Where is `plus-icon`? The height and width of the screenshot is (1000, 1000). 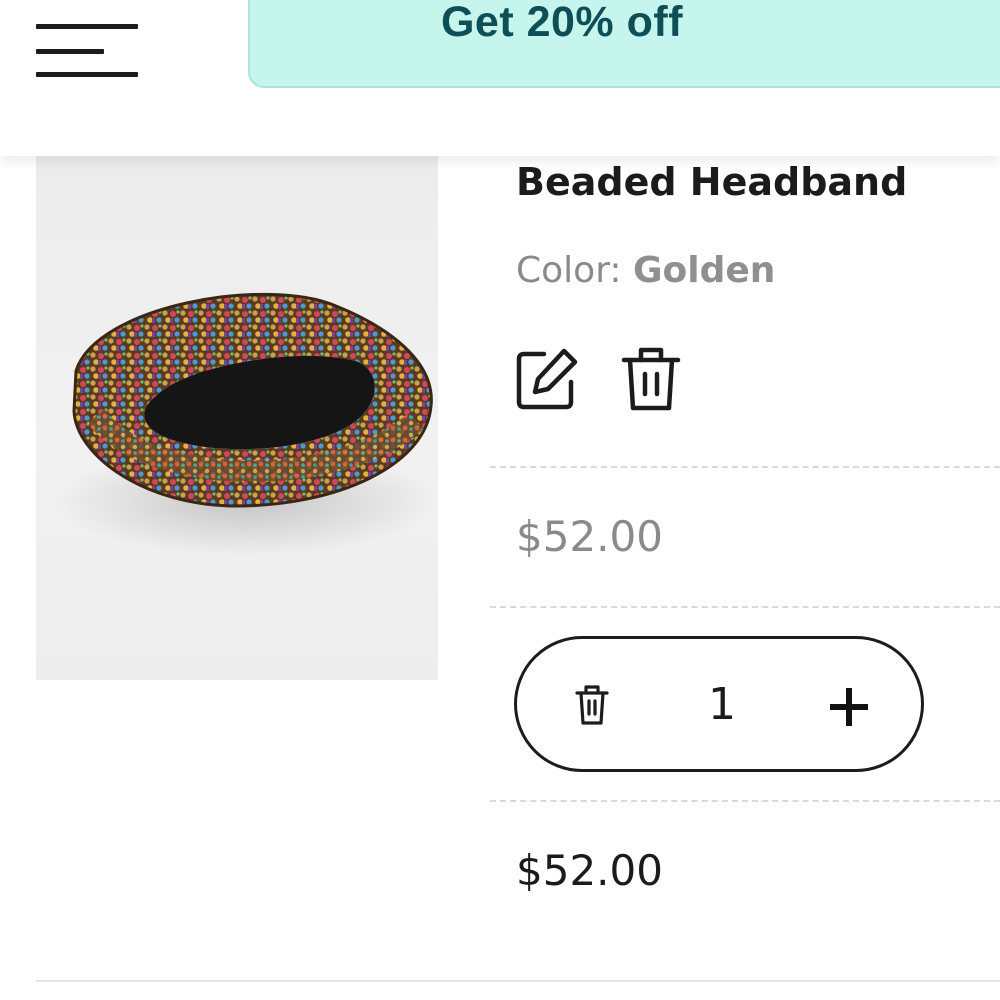
plus-icon is located at coordinates (849, 707).